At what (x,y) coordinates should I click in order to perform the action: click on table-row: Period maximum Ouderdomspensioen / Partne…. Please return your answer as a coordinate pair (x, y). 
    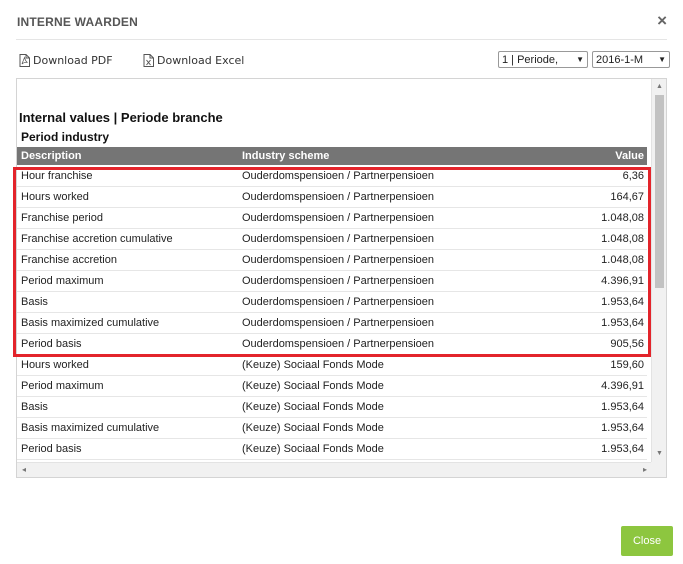
    Looking at the image, I should click on (332, 281).